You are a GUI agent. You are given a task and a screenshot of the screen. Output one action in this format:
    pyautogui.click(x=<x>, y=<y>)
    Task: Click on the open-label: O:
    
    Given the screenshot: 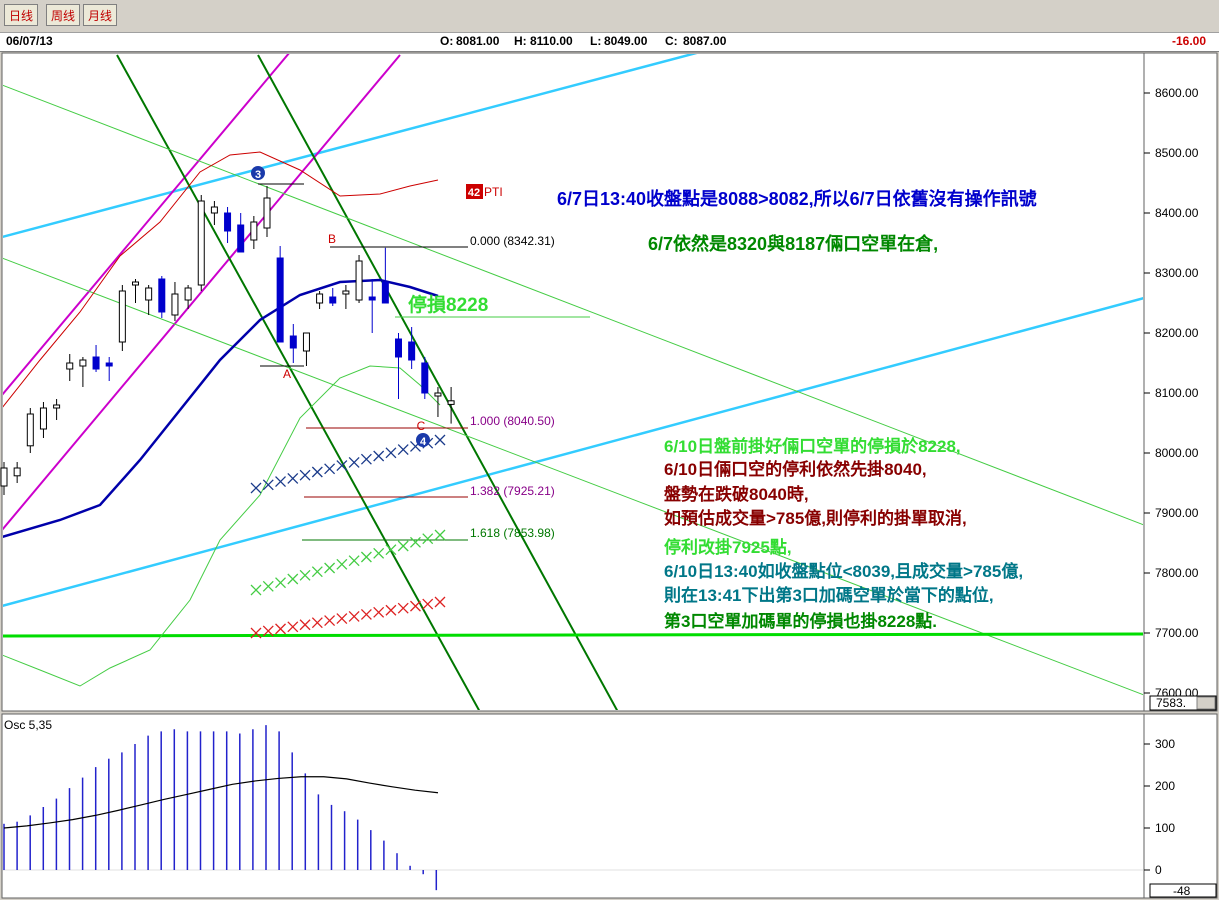 What is the action you would take?
    pyautogui.click(x=447, y=41)
    